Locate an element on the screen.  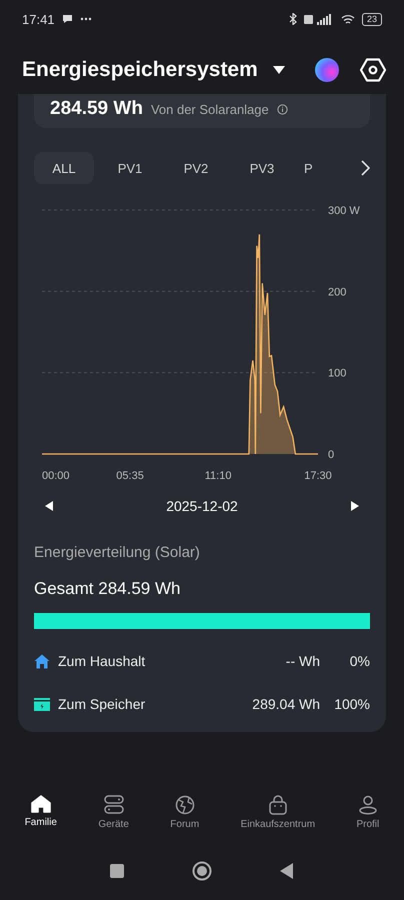
dropdown-caret-icon is located at coordinates (279, 70).